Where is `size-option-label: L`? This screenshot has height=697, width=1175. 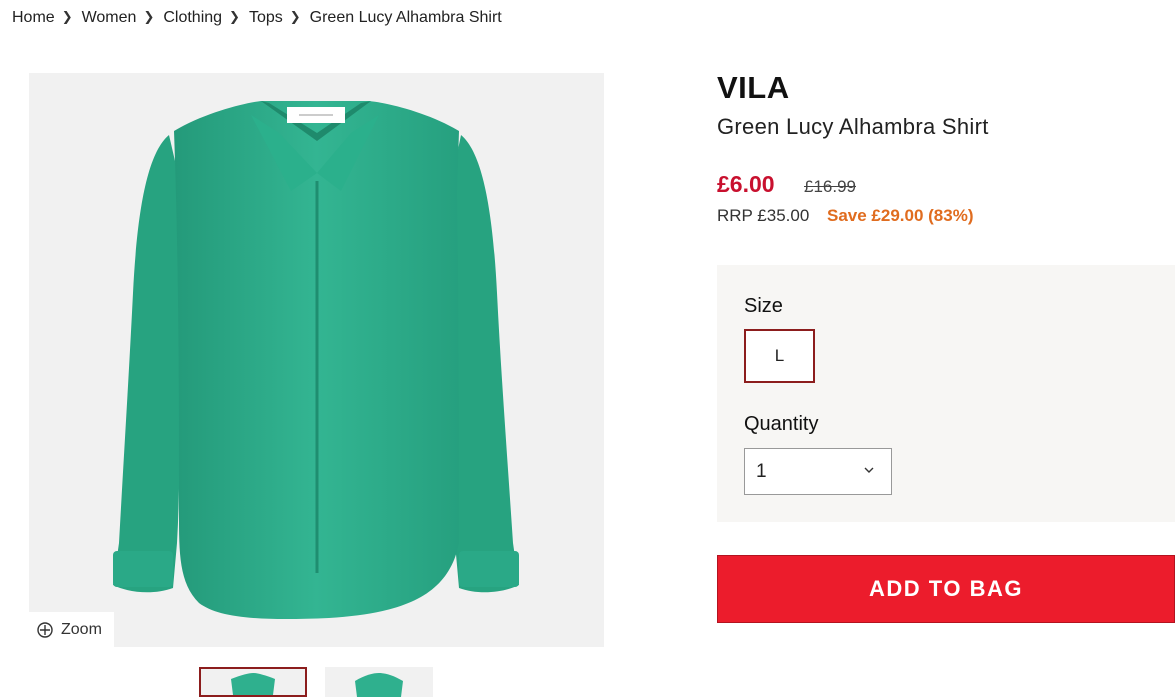
size-option-label: L is located at coordinates (779, 355).